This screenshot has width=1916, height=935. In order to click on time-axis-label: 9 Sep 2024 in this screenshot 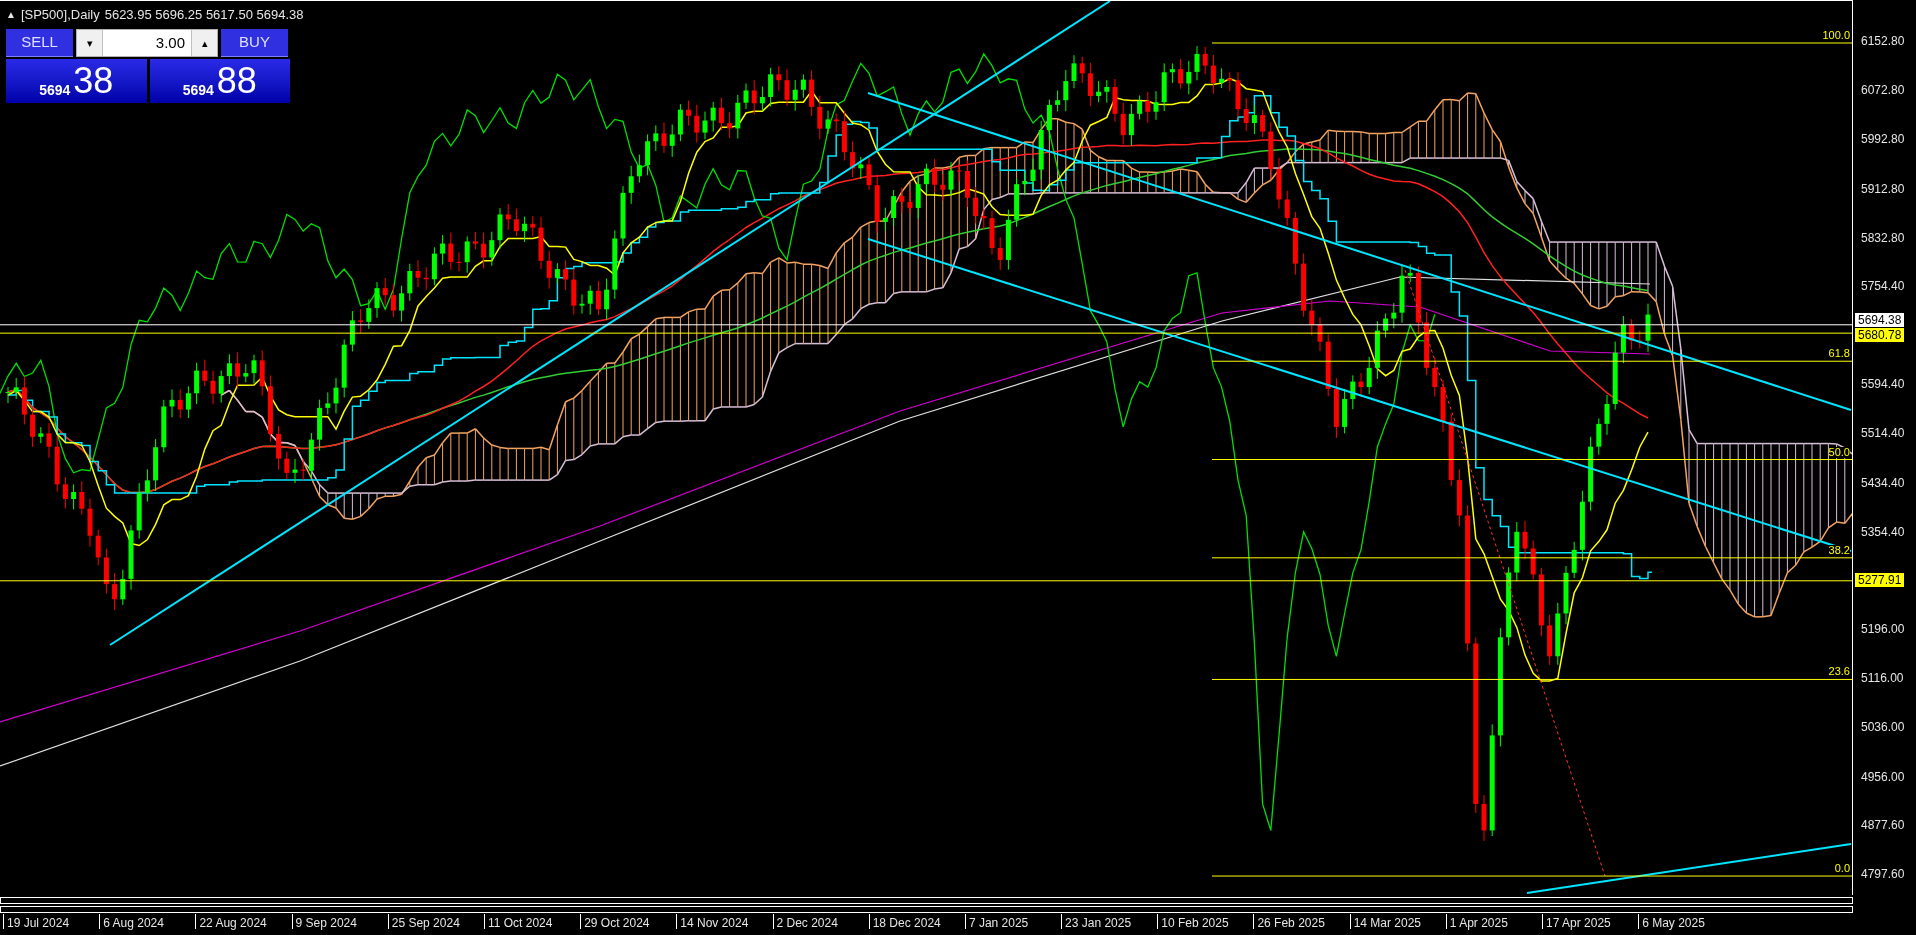, I will do `click(339, 921)`.